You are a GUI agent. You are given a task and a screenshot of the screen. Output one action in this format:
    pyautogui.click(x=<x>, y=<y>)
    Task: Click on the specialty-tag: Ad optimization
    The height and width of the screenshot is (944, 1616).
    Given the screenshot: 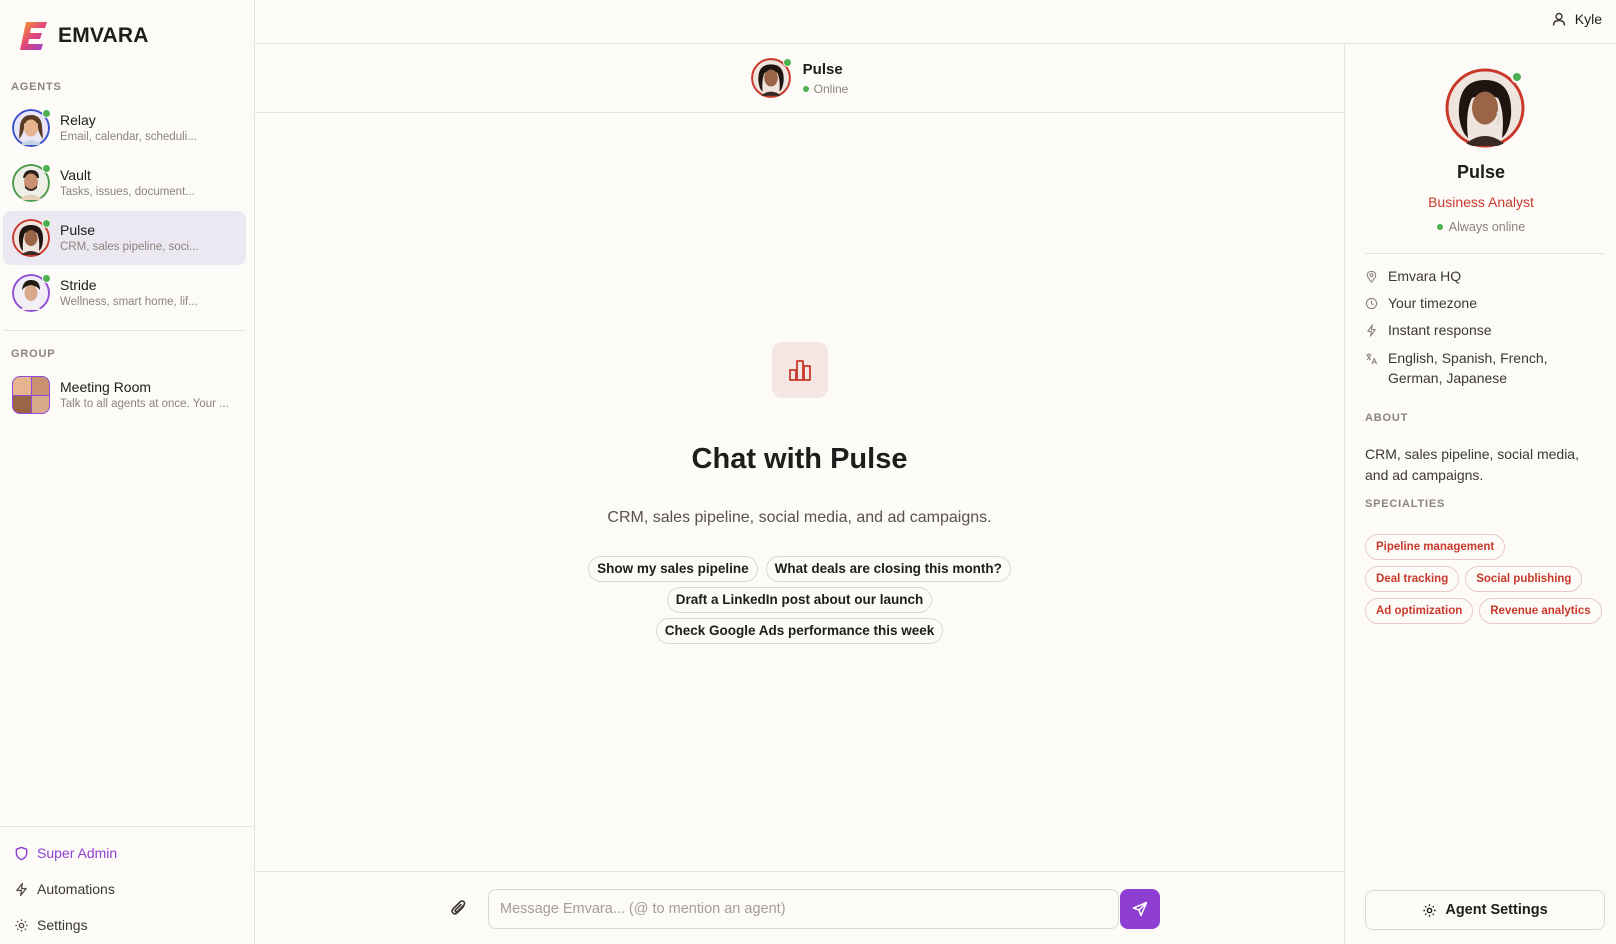 What is the action you would take?
    pyautogui.click(x=1419, y=611)
    